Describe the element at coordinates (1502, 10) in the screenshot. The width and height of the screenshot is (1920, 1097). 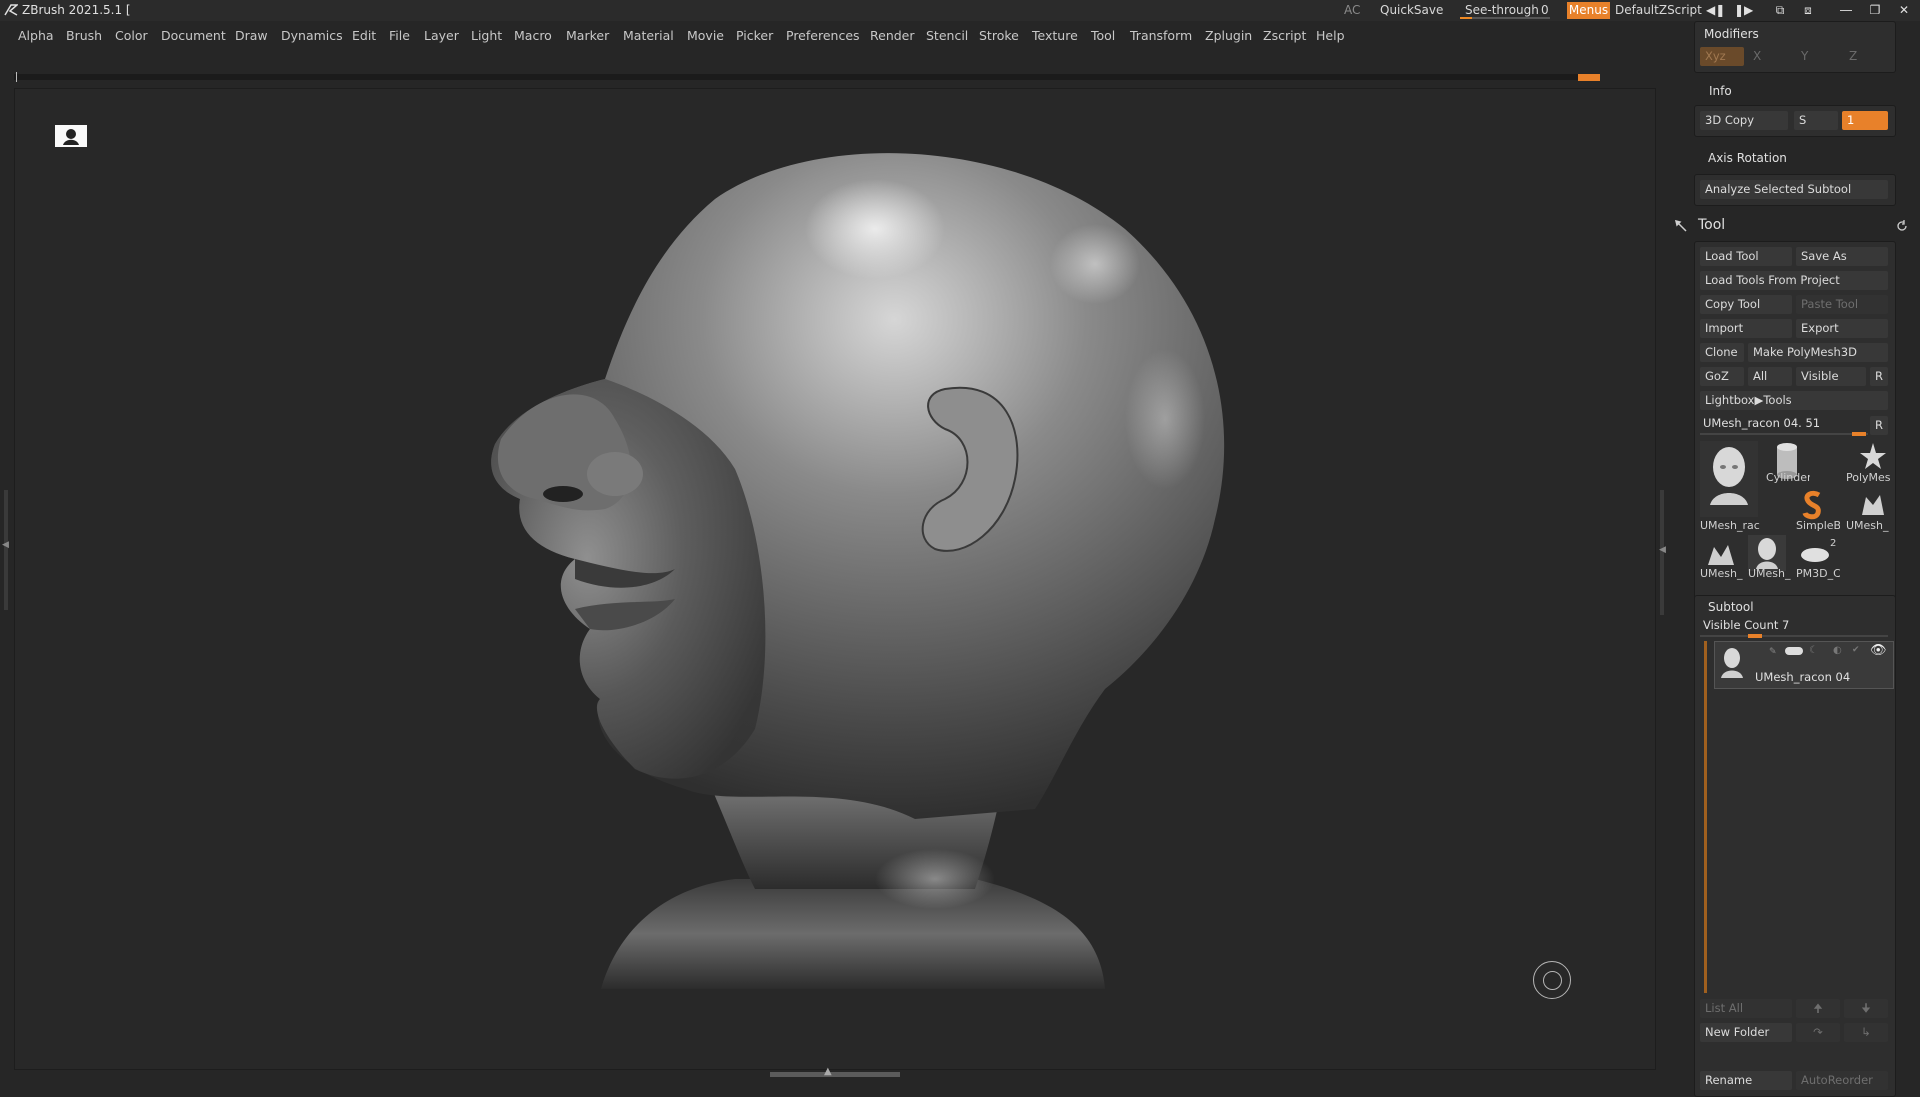
I see `see-through-label: See-through` at that location.